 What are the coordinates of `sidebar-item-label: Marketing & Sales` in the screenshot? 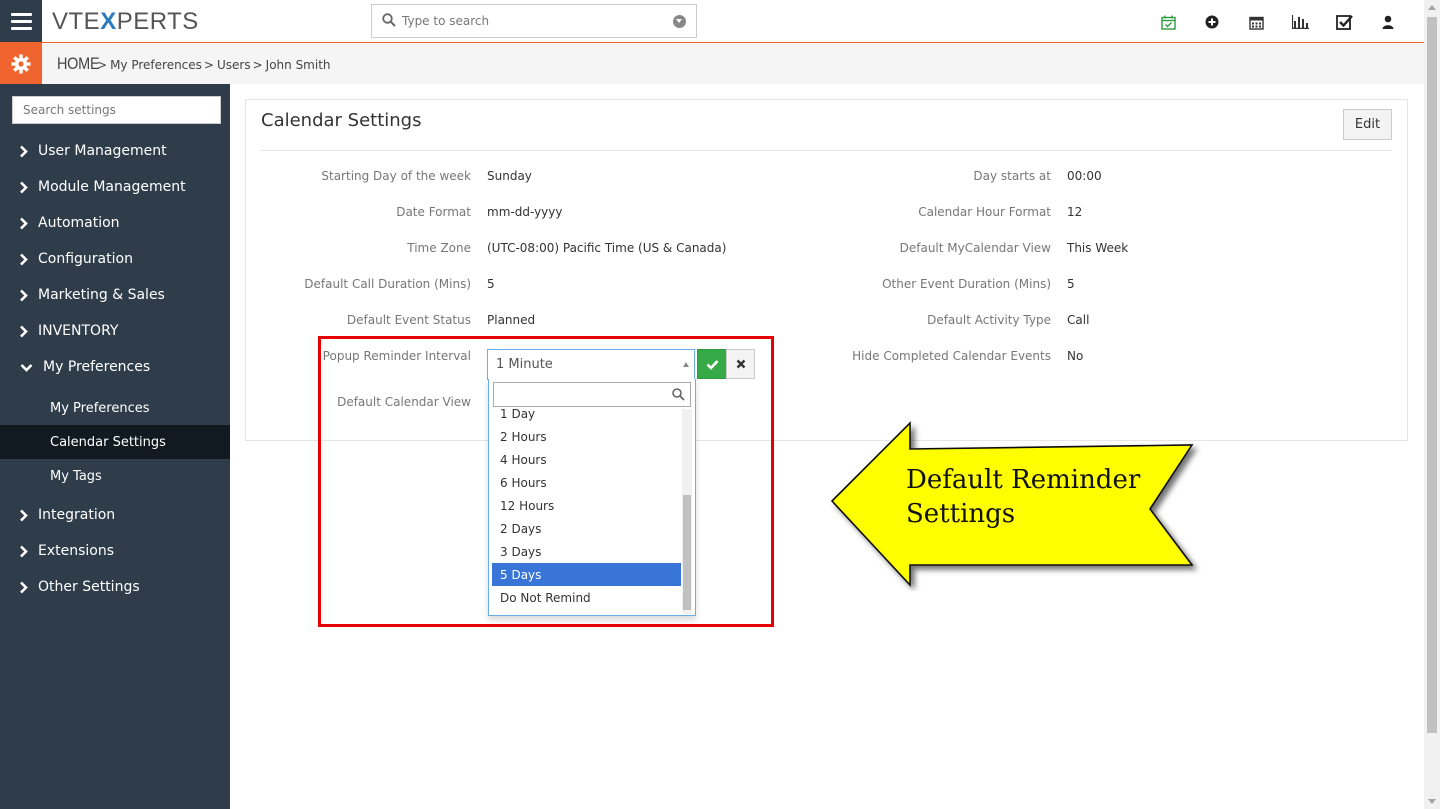 It's located at (101, 295).